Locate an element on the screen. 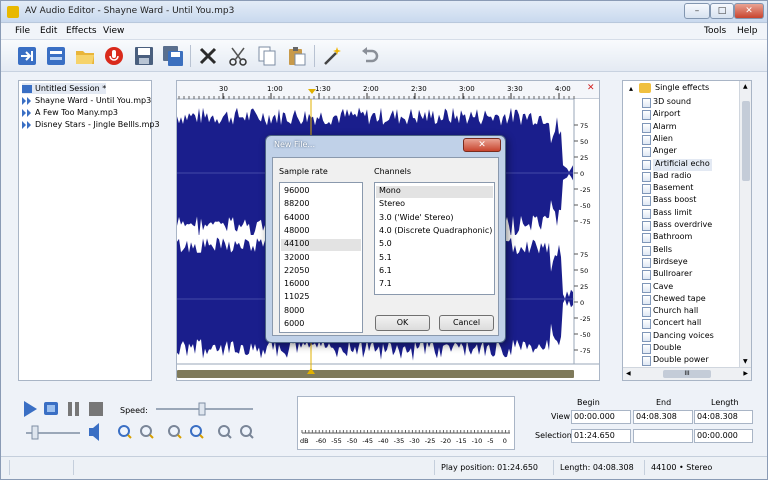 The image size is (768, 480). import-button is located at coordinates (27, 56).